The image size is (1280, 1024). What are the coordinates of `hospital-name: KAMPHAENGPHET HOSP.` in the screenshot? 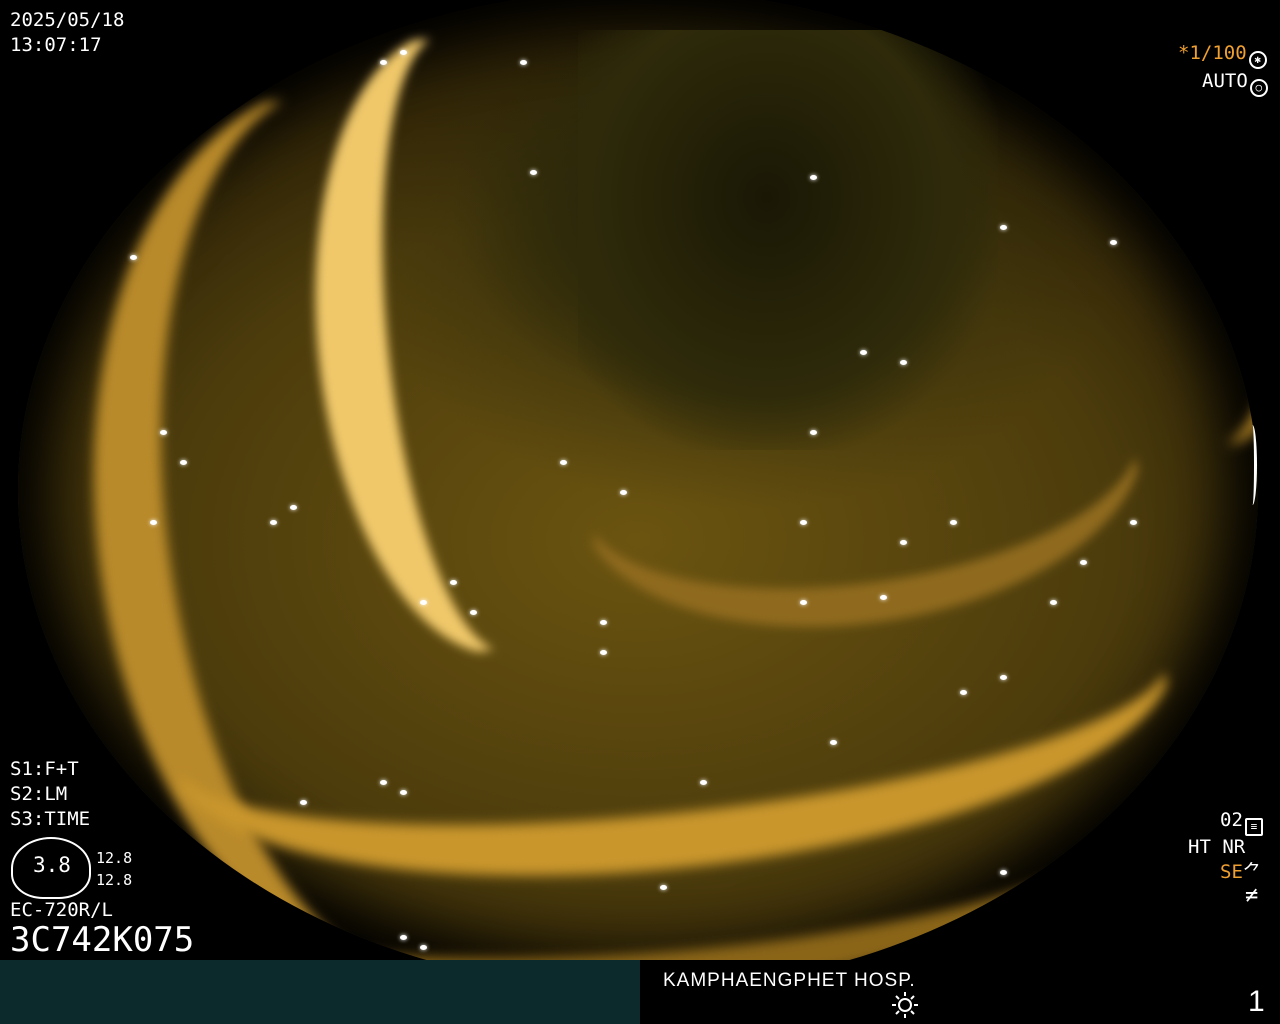 It's located at (789, 980).